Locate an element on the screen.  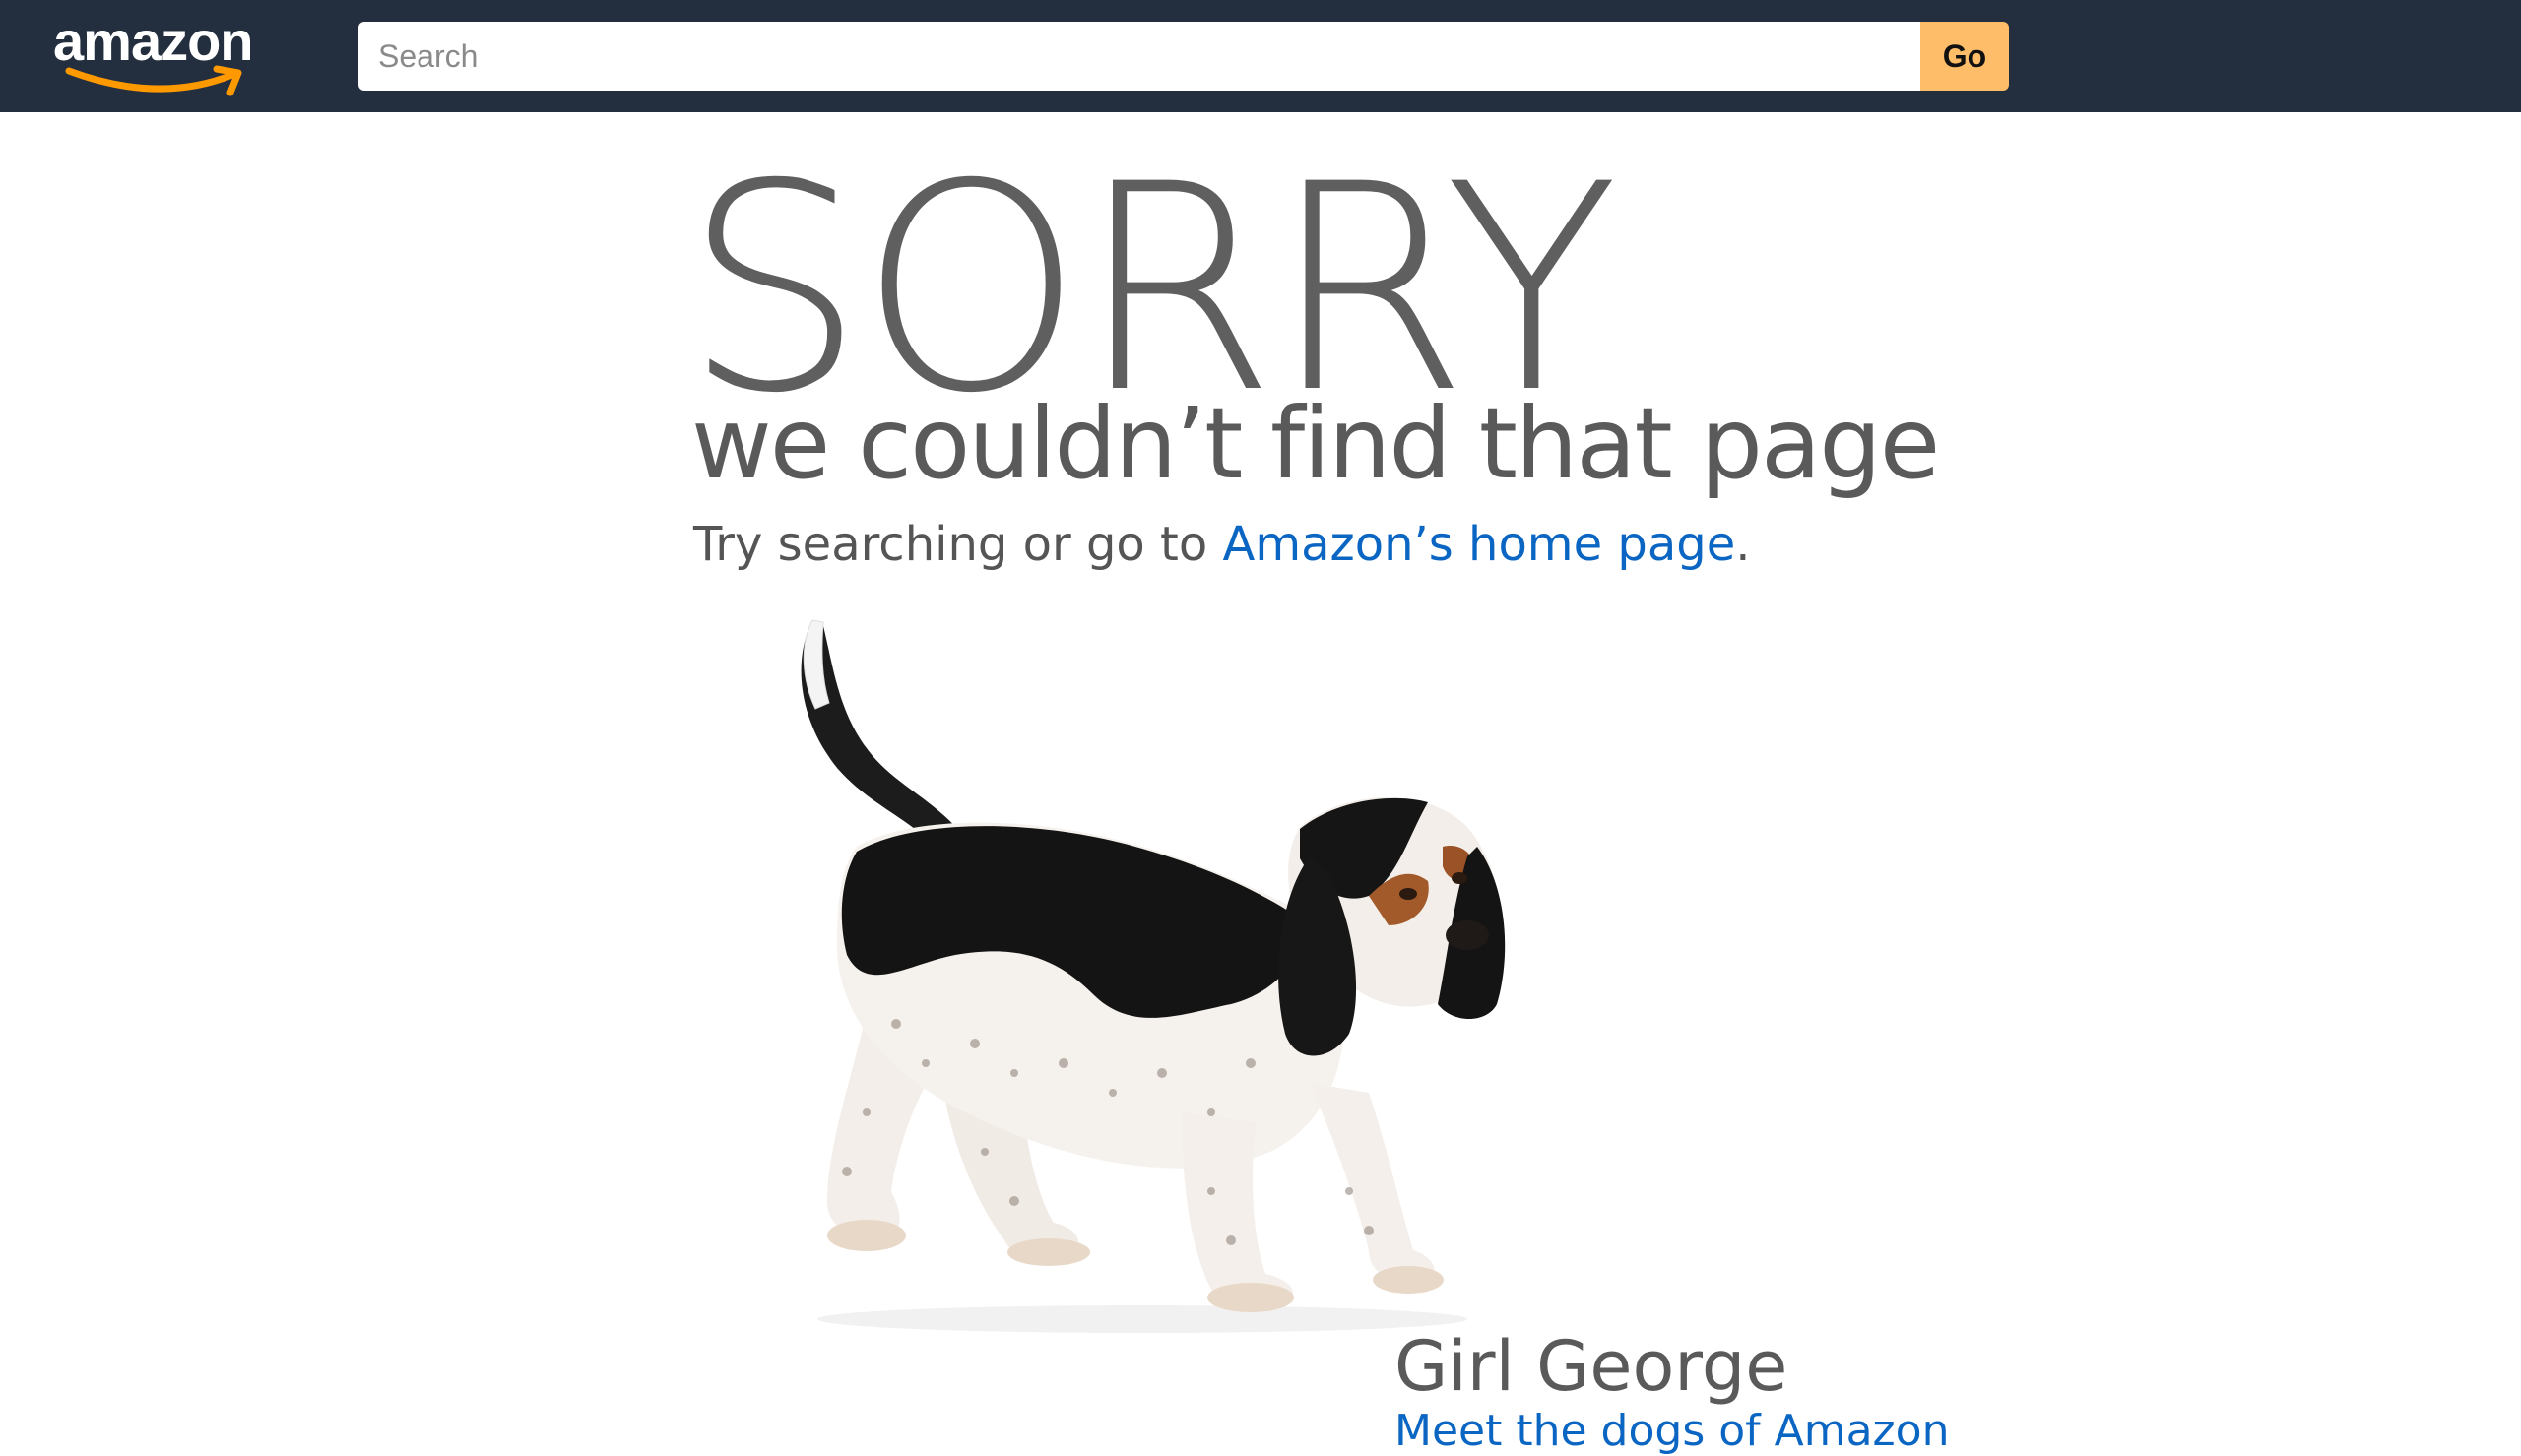
meet-the-dogs-link: Meet the dogs of Amazon is located at coordinates (1671, 1431).